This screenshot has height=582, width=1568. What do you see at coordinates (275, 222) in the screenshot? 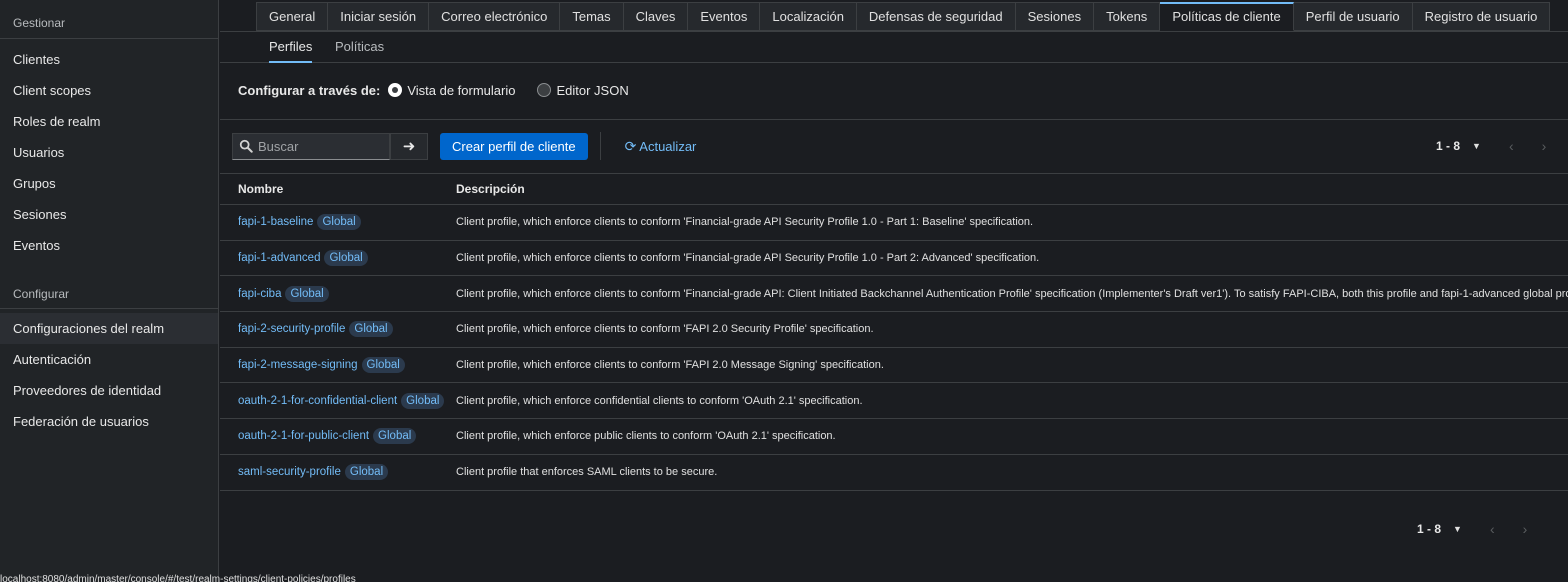
I see `profile-link: fapi-1-baseline` at bounding box center [275, 222].